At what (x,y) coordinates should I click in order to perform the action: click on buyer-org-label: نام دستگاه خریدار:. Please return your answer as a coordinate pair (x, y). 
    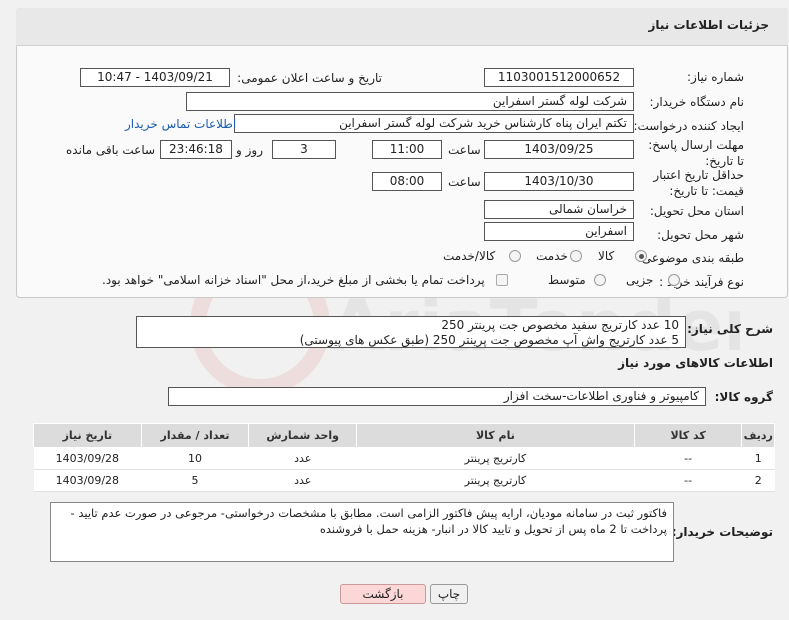
    Looking at the image, I should click on (697, 102).